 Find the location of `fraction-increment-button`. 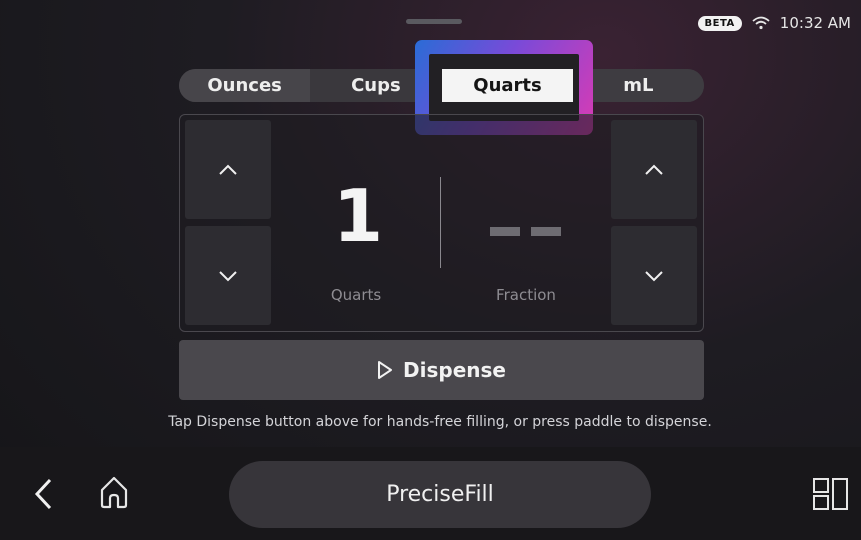

fraction-increment-button is located at coordinates (654, 169).